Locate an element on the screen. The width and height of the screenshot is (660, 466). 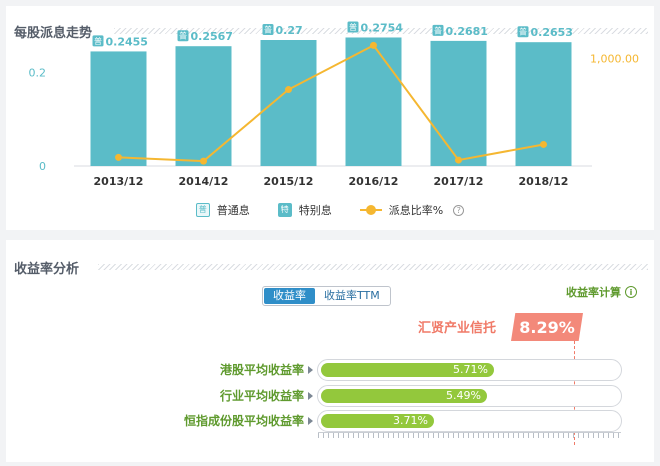
yield-calc-label: 收益率计算 is located at coordinates (593, 292).